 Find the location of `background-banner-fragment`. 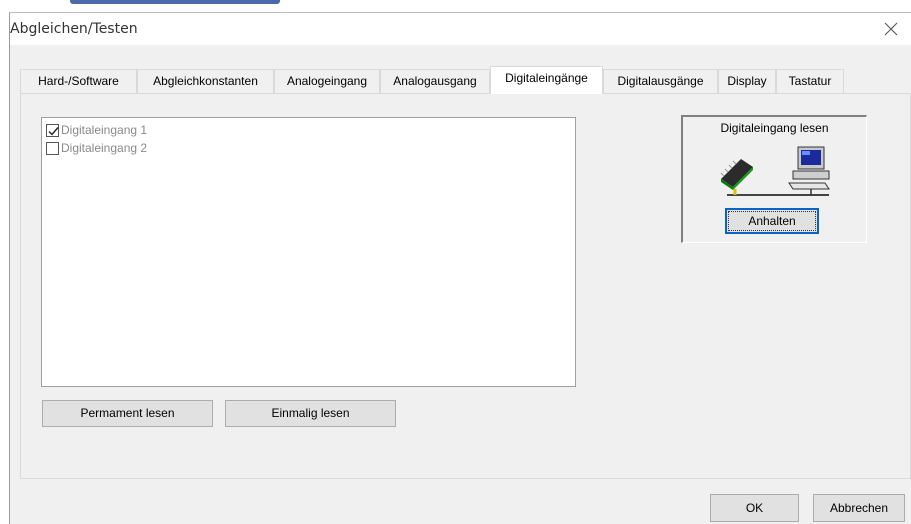

background-banner-fragment is located at coordinates (175, 2).